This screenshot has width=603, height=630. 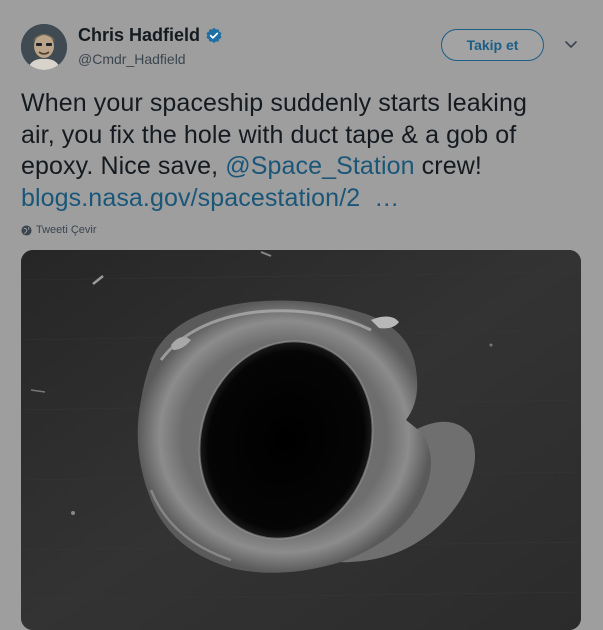 I want to click on url-link: blogs.nasa.gov/spacestation/2, so click(x=190, y=198).